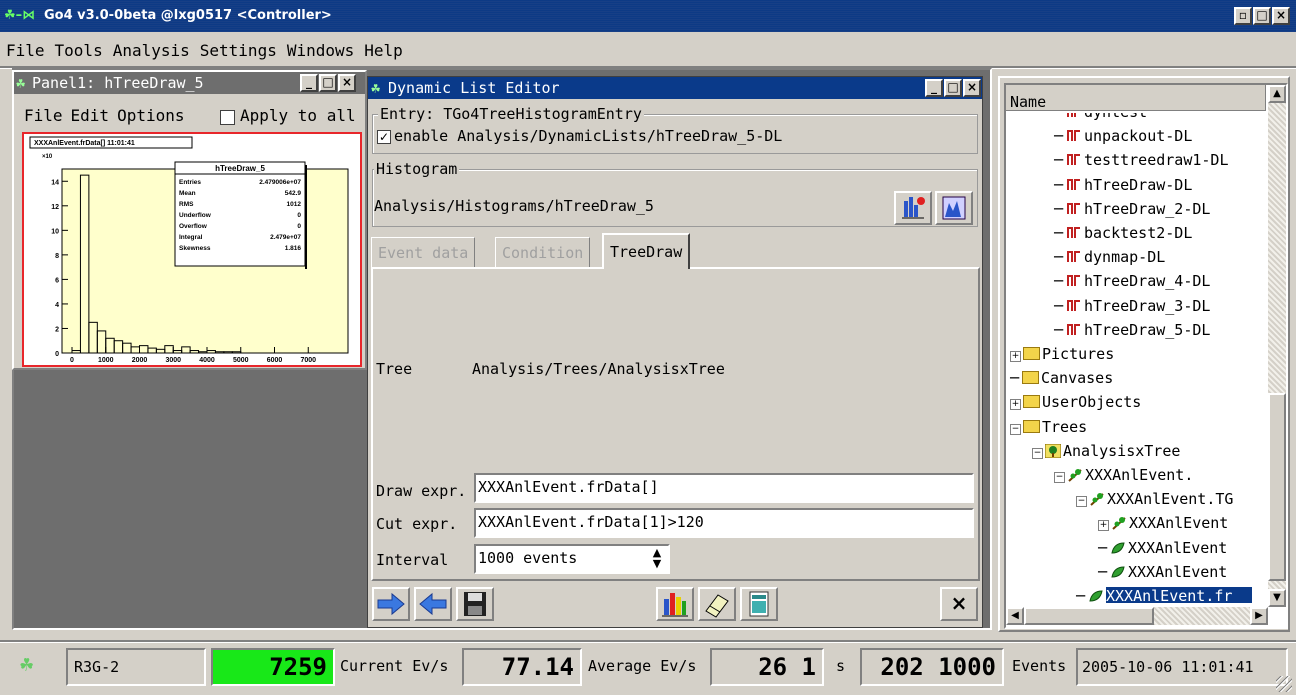 The width and height of the screenshot is (1296, 695). I want to click on x-tick-label: 2000, so click(140, 360).